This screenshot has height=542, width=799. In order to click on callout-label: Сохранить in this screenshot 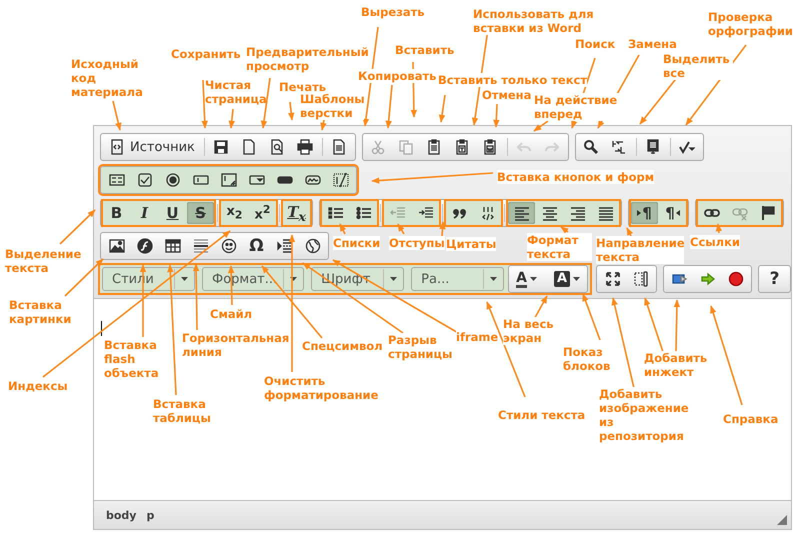, I will do `click(206, 54)`.